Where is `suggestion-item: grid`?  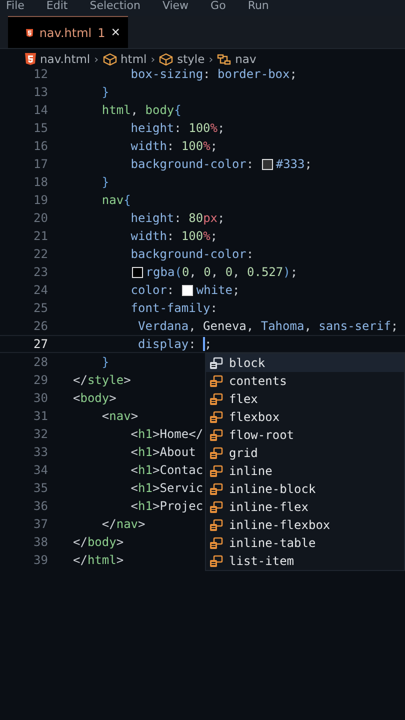
suggestion-item: grid is located at coordinates (305, 453).